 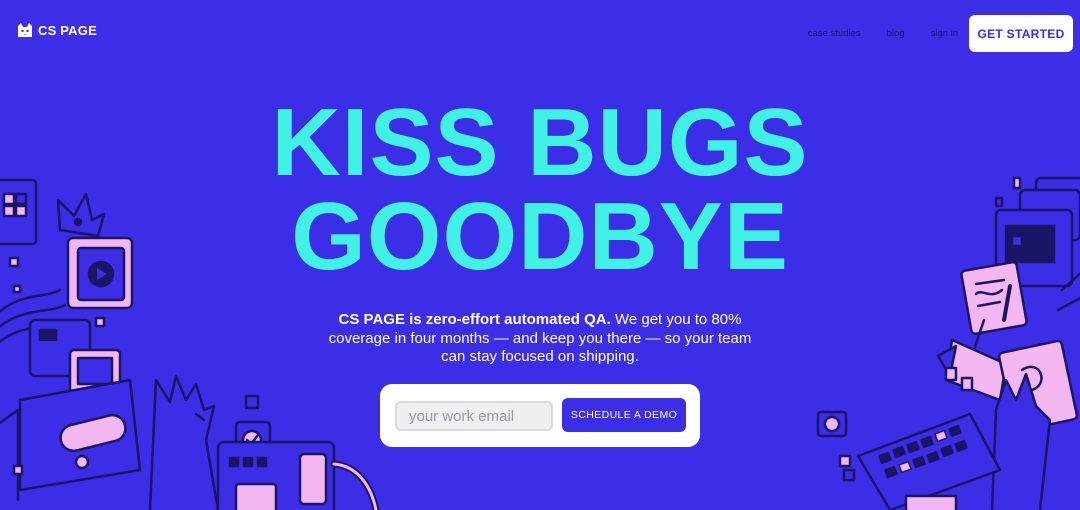 I want to click on hero-title-line2: GOODBYE, so click(x=540, y=236).